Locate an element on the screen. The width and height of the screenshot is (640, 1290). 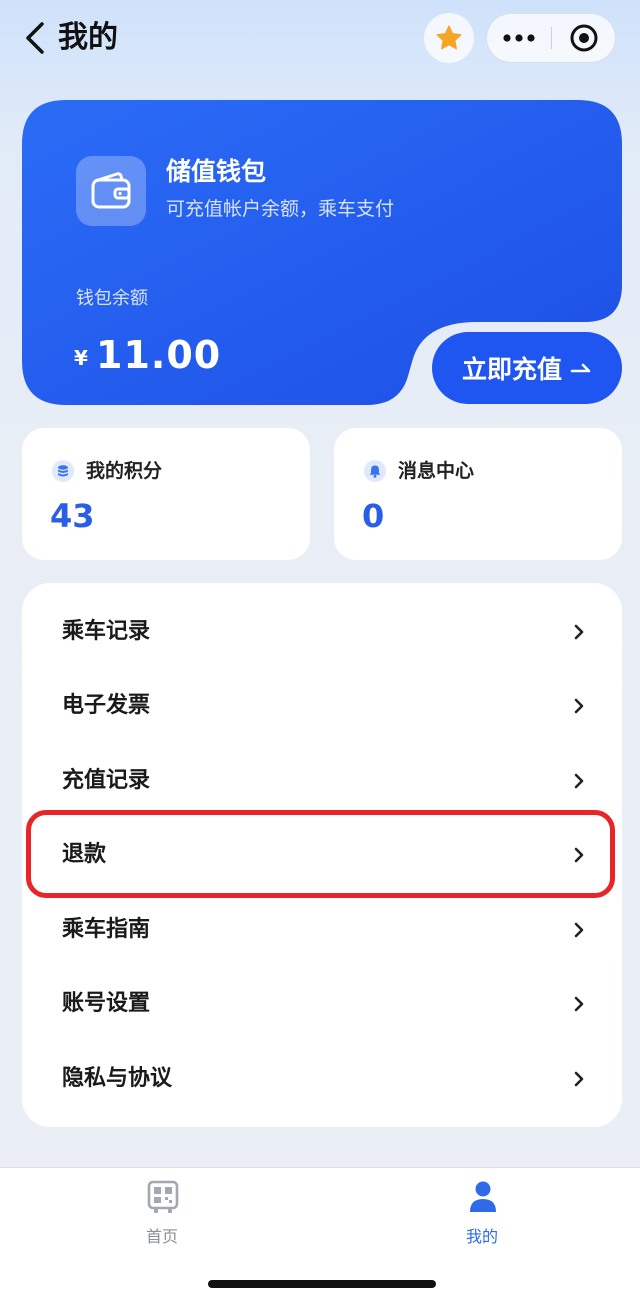
arrow-right-icon is located at coordinates (581, 368).